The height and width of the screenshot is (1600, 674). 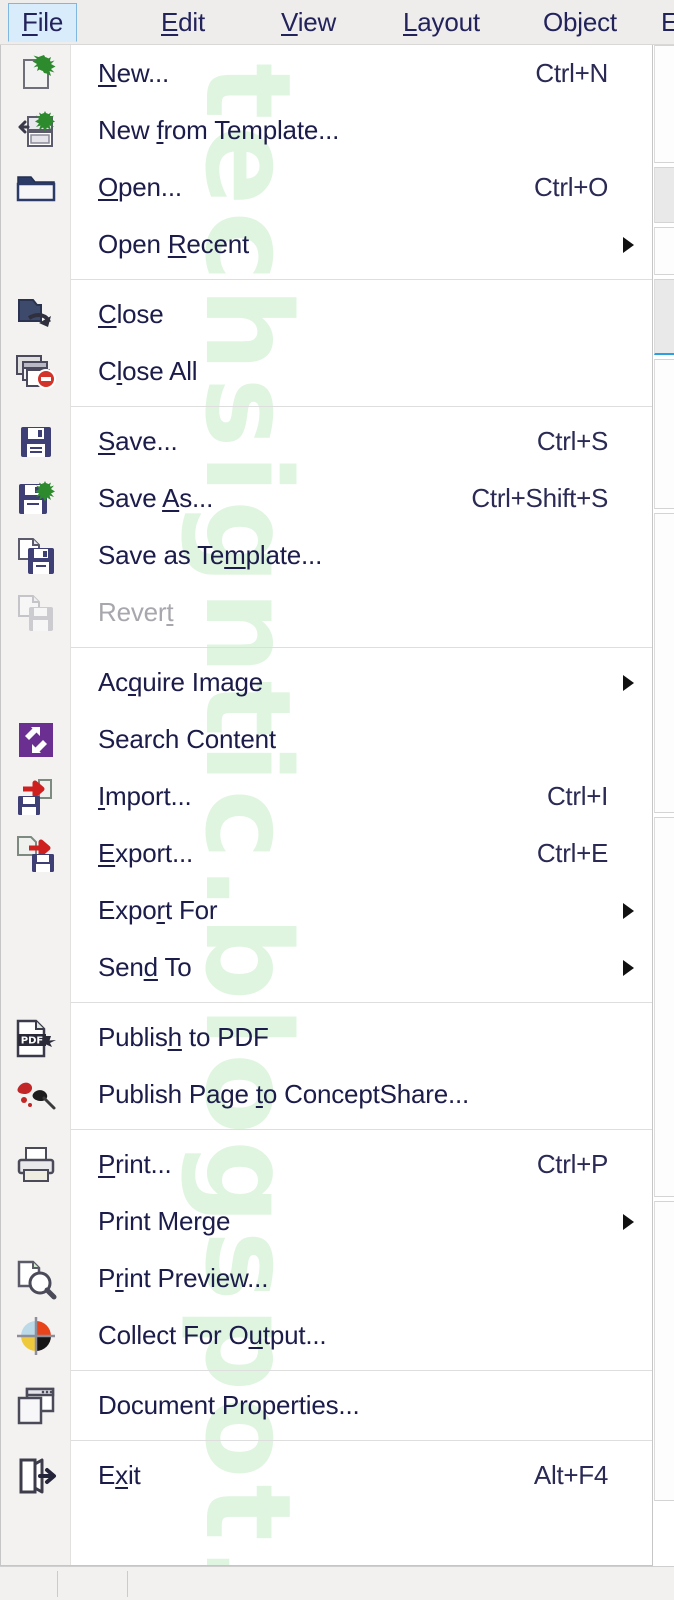 What do you see at coordinates (36, 1279) in the screenshot?
I see `print-preview-icon` at bounding box center [36, 1279].